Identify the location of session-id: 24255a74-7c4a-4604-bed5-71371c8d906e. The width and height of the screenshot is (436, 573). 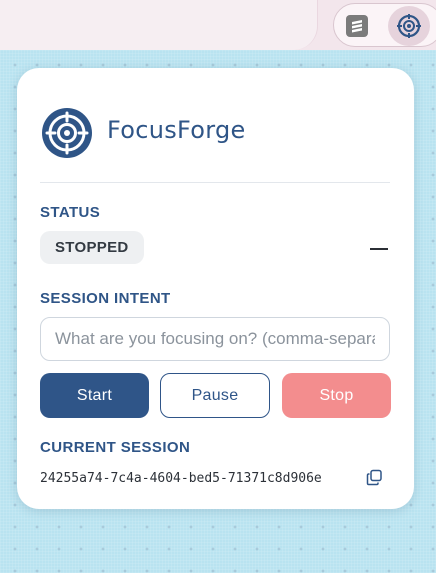
(181, 478).